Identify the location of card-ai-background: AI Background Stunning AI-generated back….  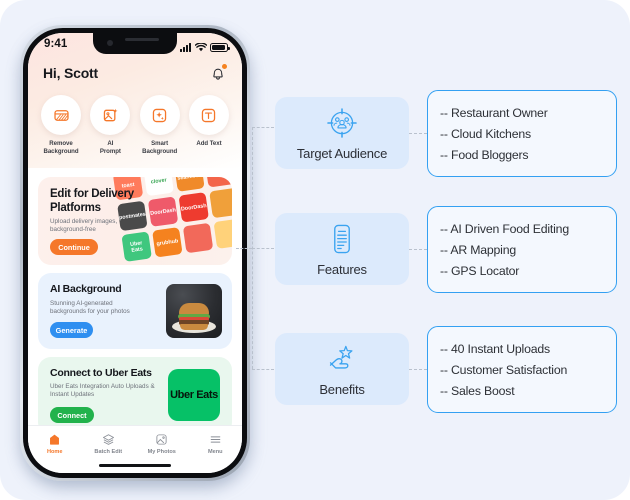
(135, 311).